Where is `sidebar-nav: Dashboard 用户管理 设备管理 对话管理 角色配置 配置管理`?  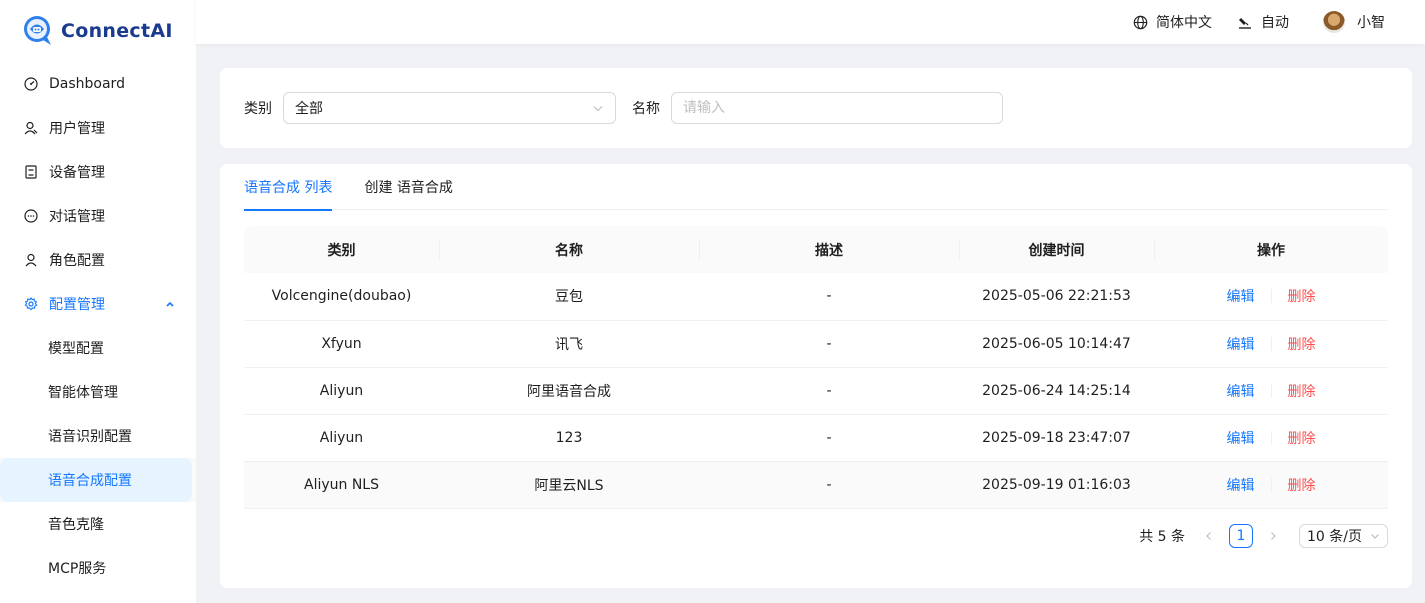
sidebar-nav: Dashboard 用户管理 设备管理 对话管理 角色配置 配置管理 is located at coordinates (98, 194).